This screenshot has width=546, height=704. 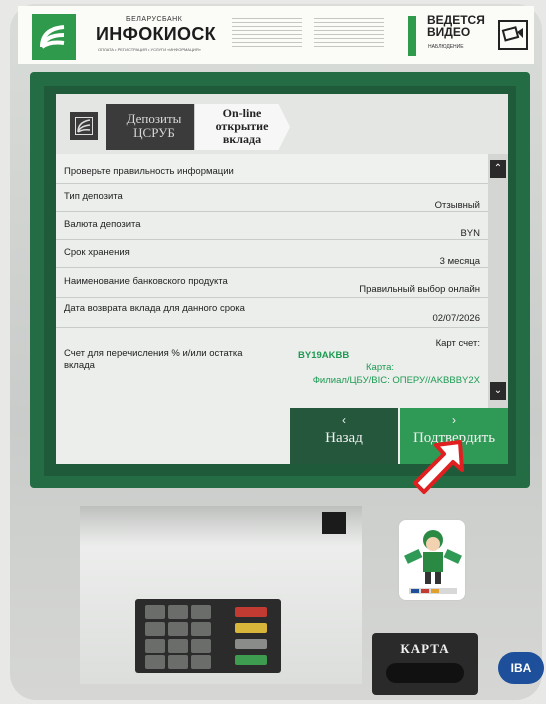 I want to click on correction-key, so click(x=251, y=628).